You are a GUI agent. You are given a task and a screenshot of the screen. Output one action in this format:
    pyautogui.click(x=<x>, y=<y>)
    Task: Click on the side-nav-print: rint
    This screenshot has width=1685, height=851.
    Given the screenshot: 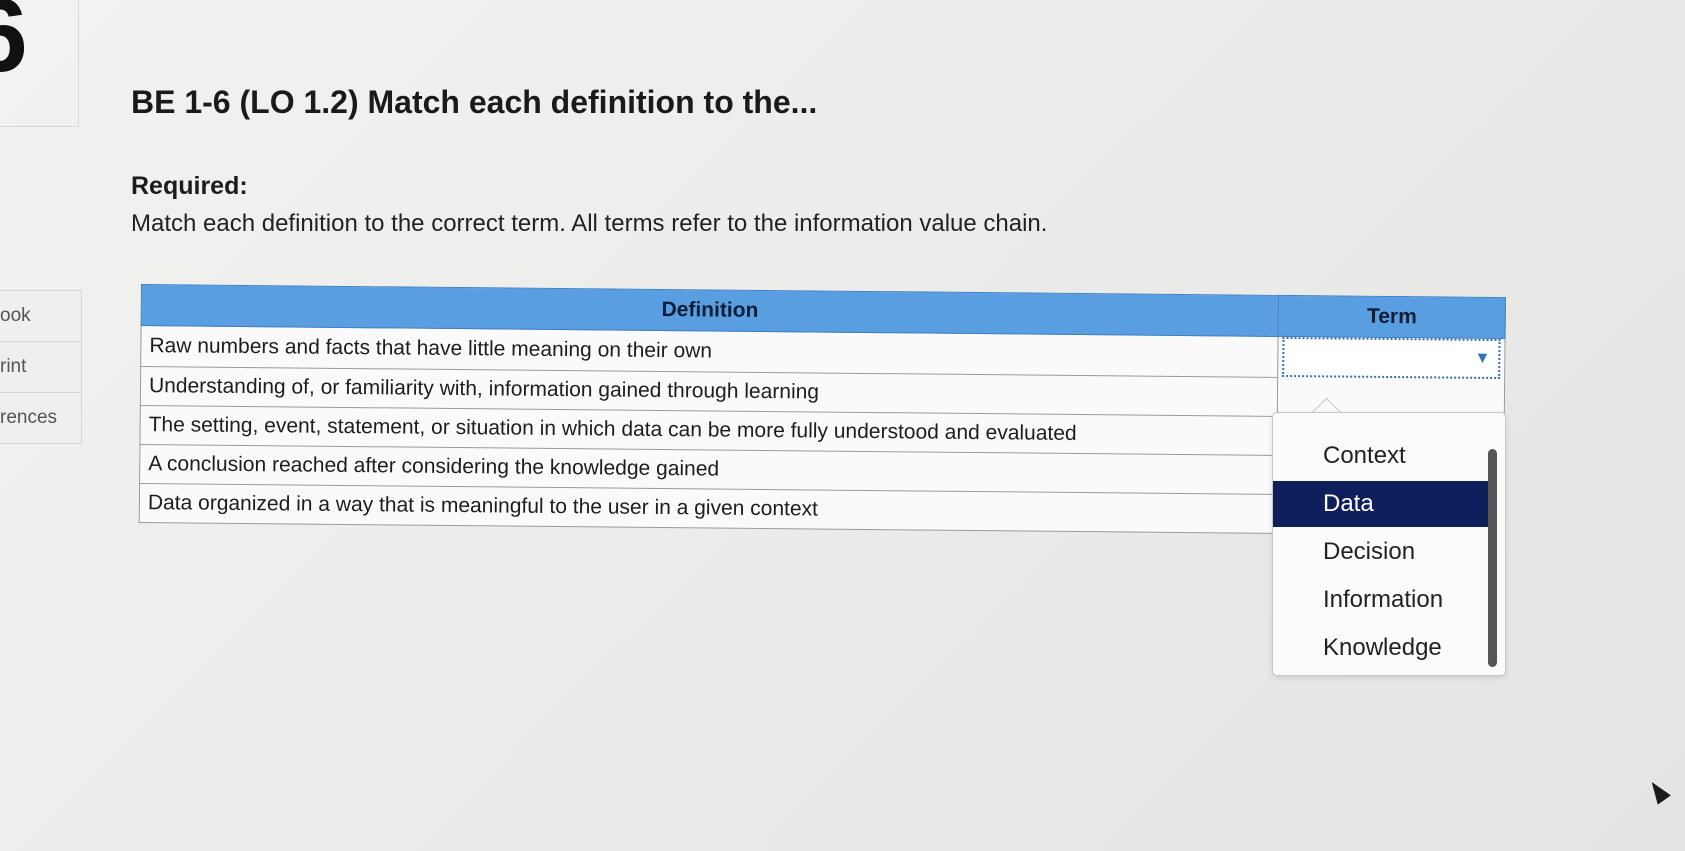 What is the action you would take?
    pyautogui.click(x=41, y=367)
    